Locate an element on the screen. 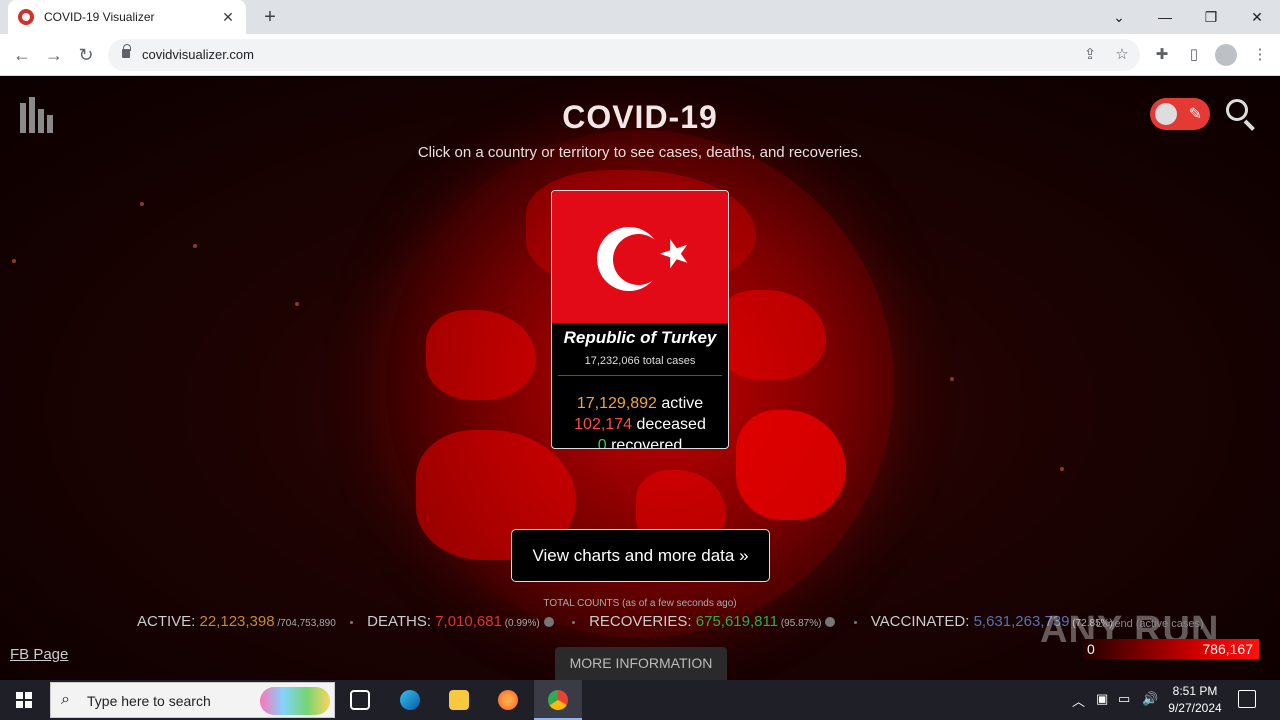 The image size is (1280, 720). vaccine-toggle: ✎ is located at coordinates (1180, 114).